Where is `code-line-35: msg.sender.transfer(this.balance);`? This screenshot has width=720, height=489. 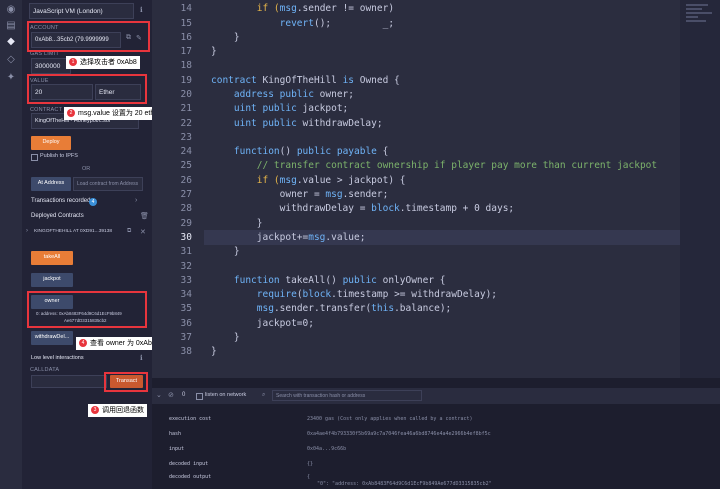
code-line-35: msg.sender.transfer(this.balance); is located at coordinates (354, 308).